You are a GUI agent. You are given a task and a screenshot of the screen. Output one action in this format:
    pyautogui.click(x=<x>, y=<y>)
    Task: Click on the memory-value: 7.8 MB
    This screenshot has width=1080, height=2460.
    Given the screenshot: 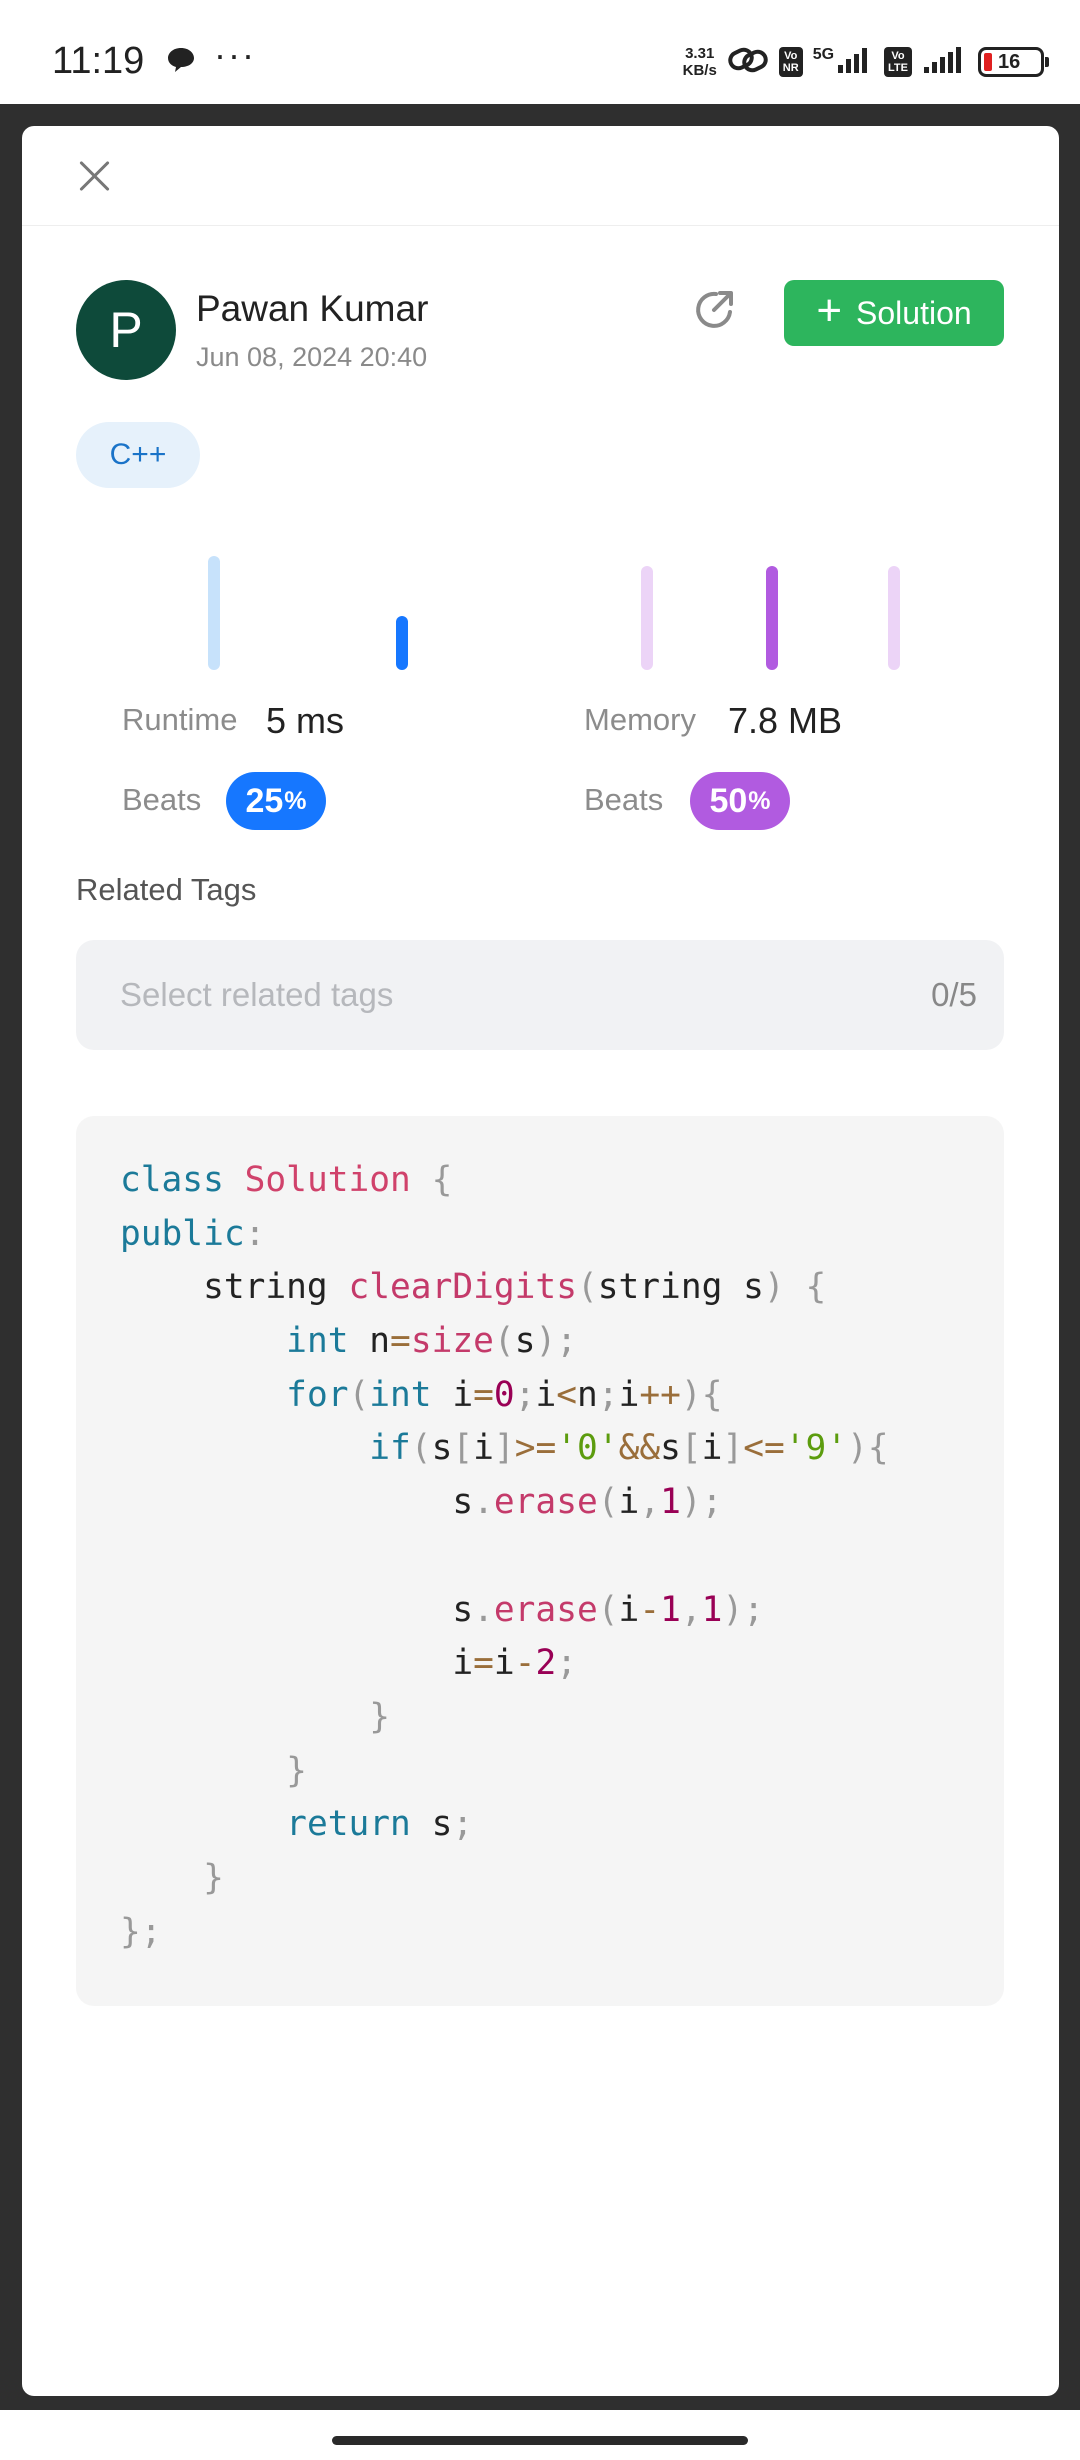 What is the action you would take?
    pyautogui.click(x=785, y=720)
    